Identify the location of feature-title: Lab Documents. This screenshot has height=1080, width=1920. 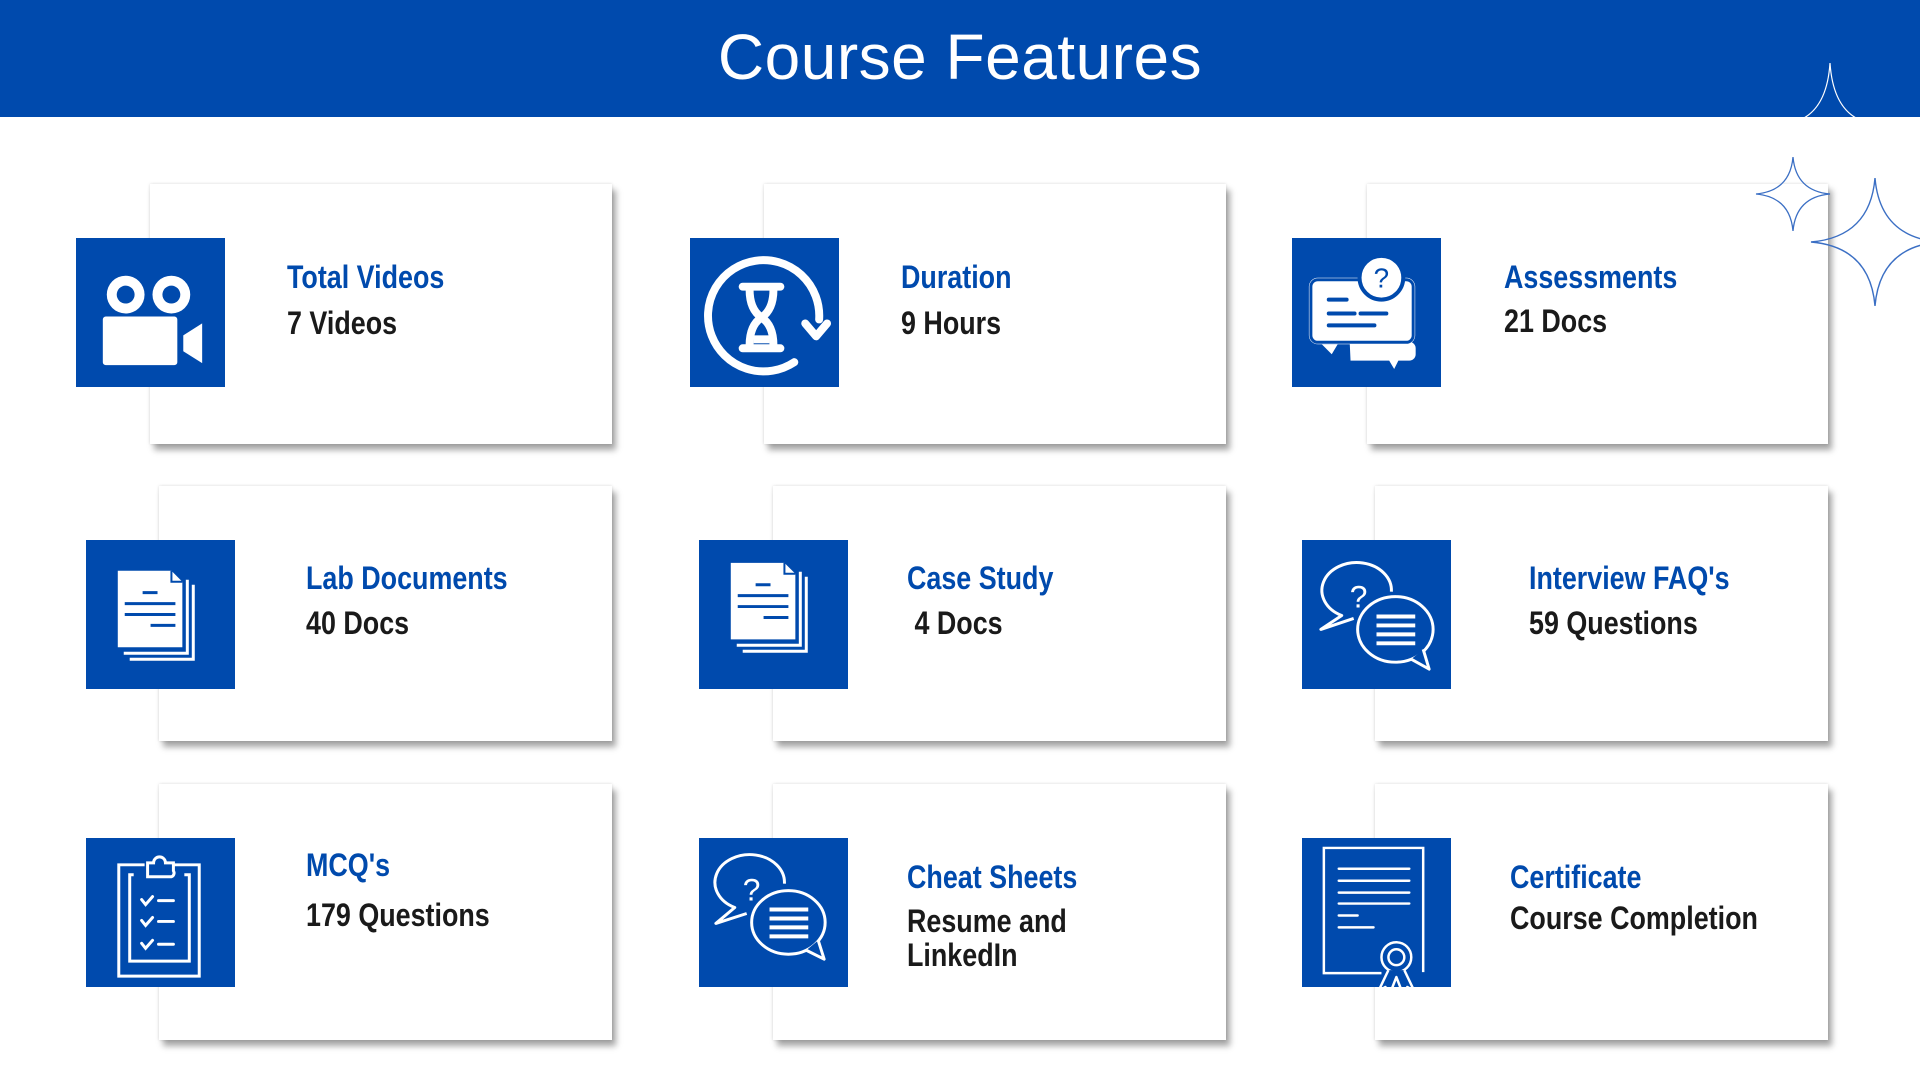
(407, 578).